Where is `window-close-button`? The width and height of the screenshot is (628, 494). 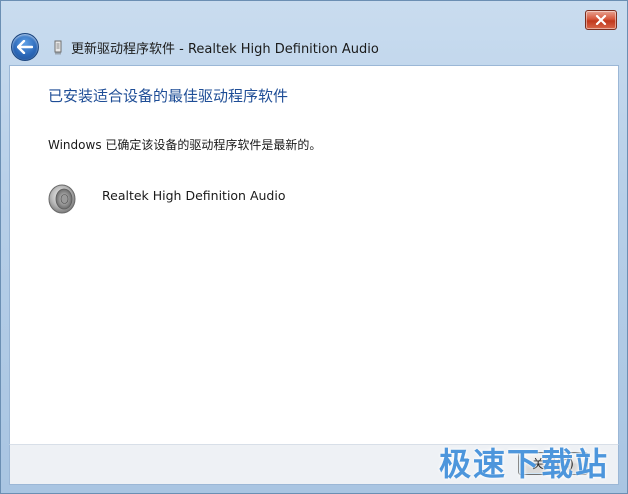 window-close-button is located at coordinates (601, 20).